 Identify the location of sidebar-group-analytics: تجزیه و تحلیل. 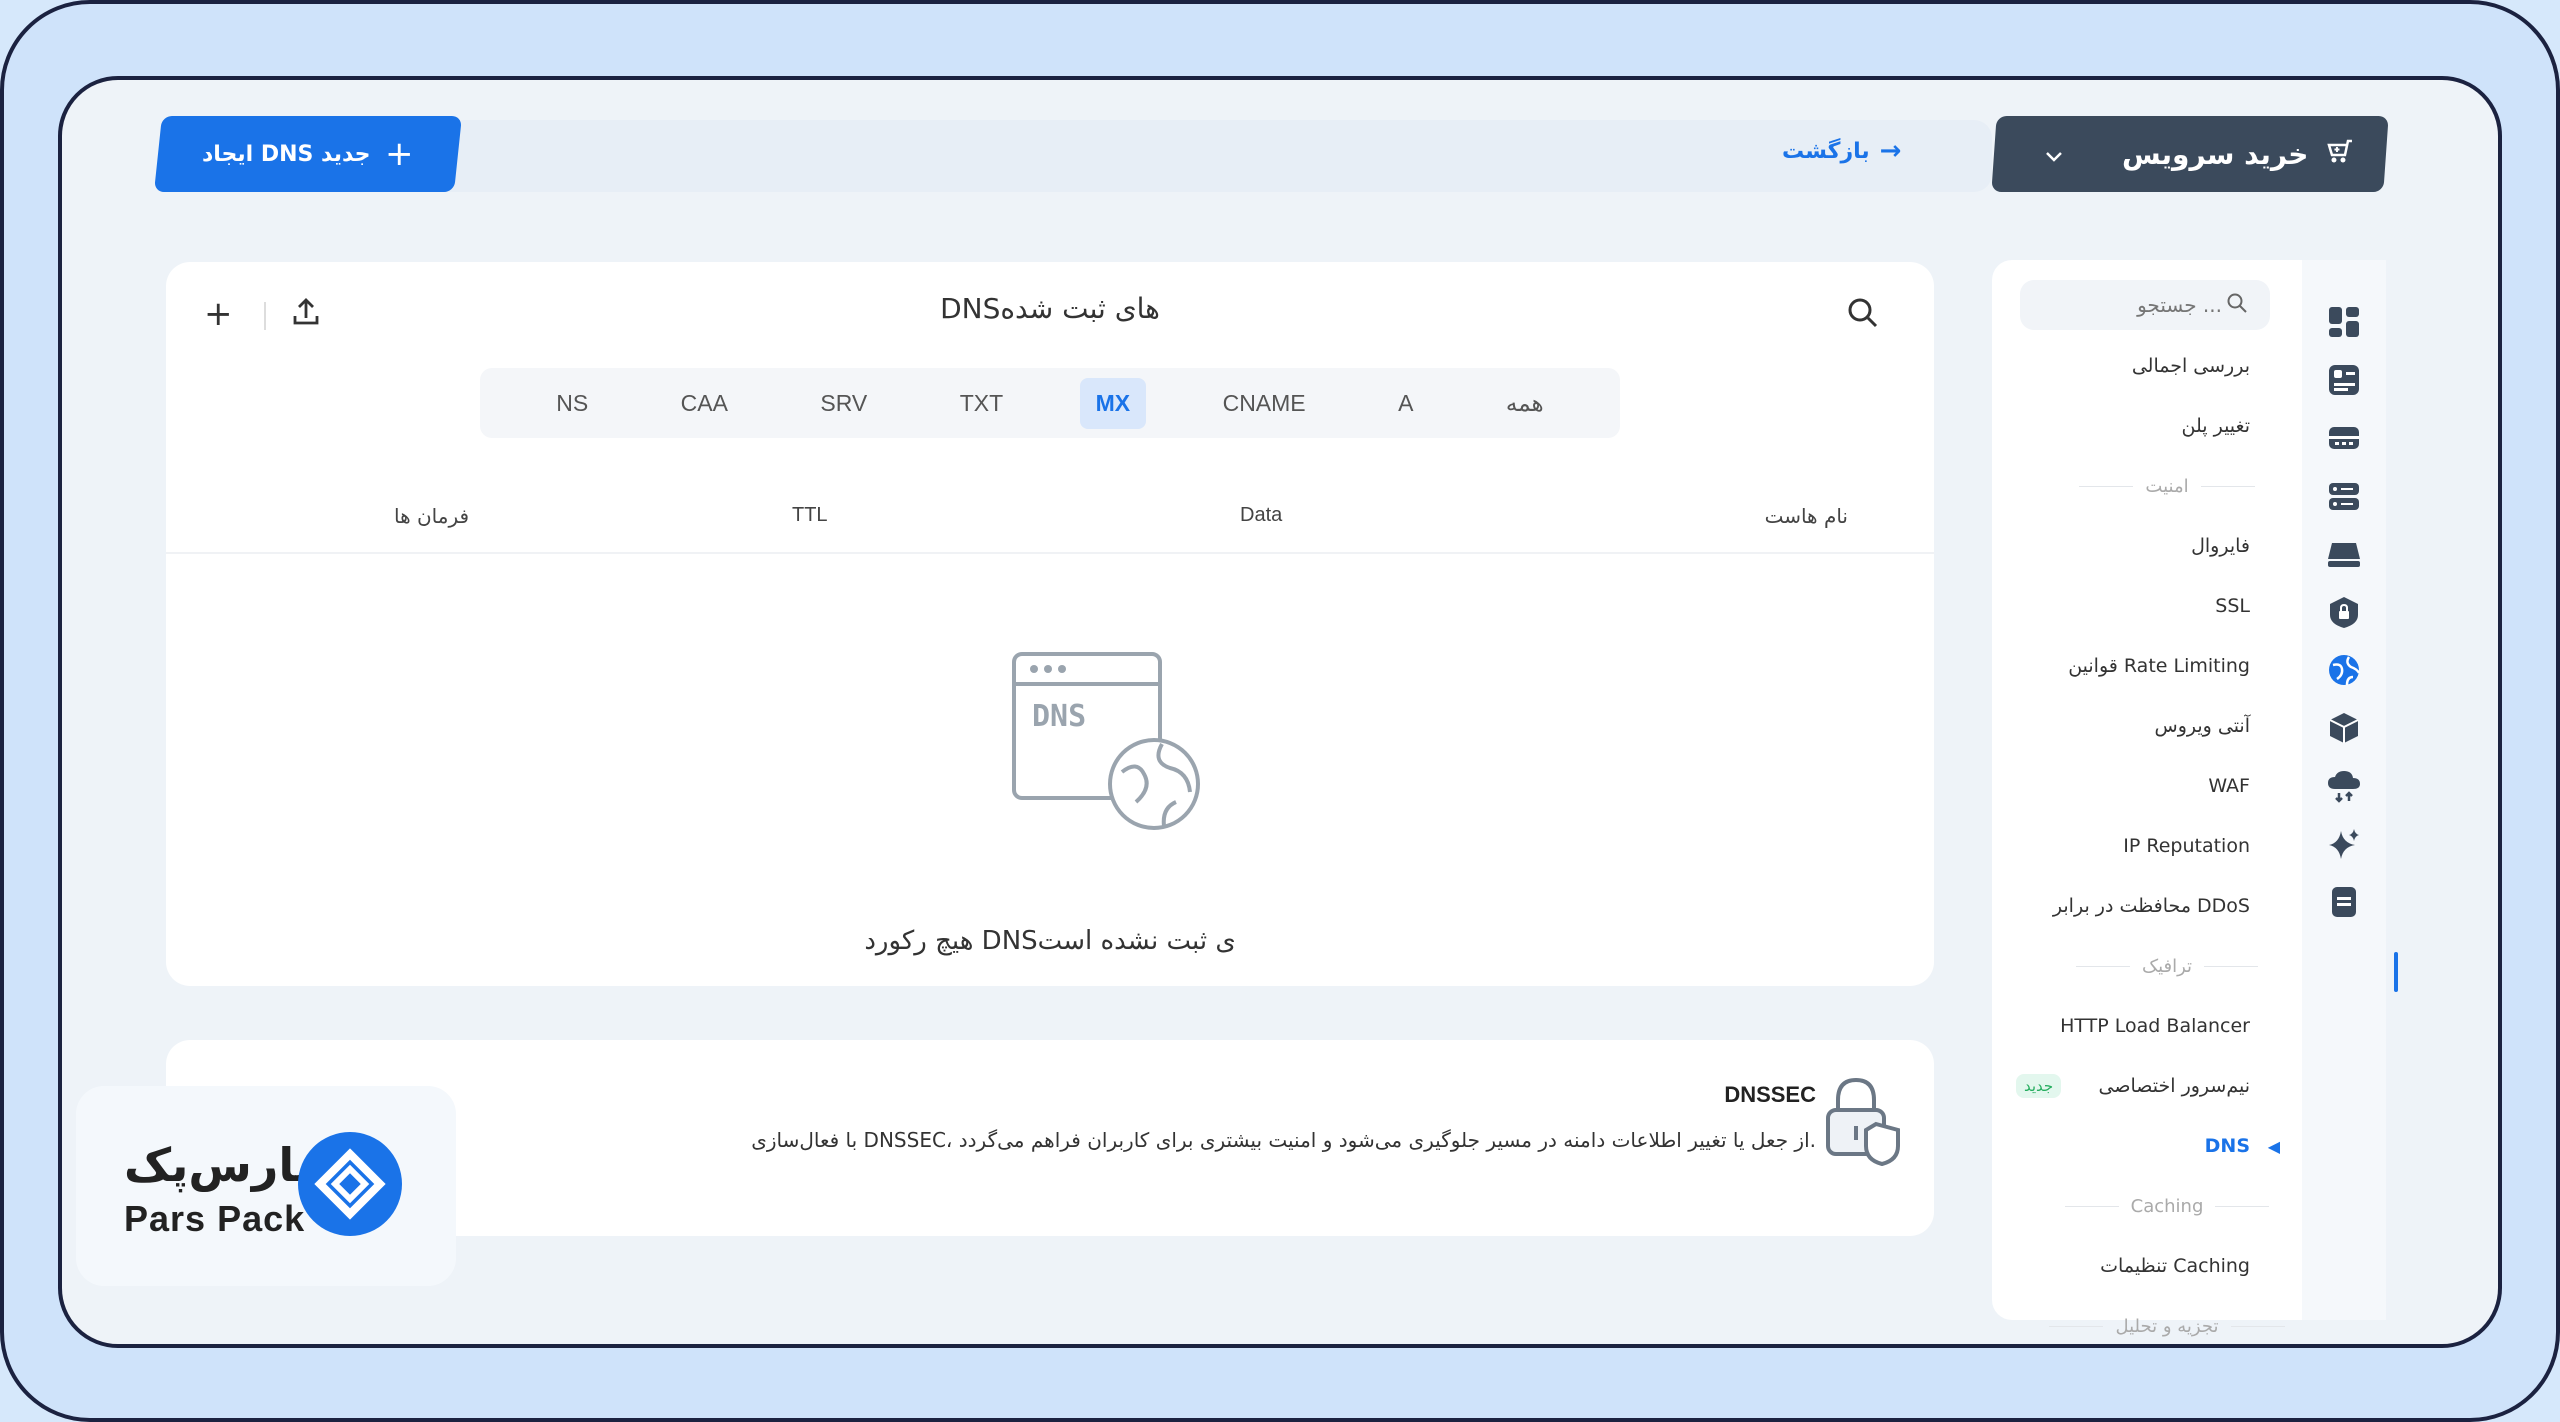
(2147, 1320).